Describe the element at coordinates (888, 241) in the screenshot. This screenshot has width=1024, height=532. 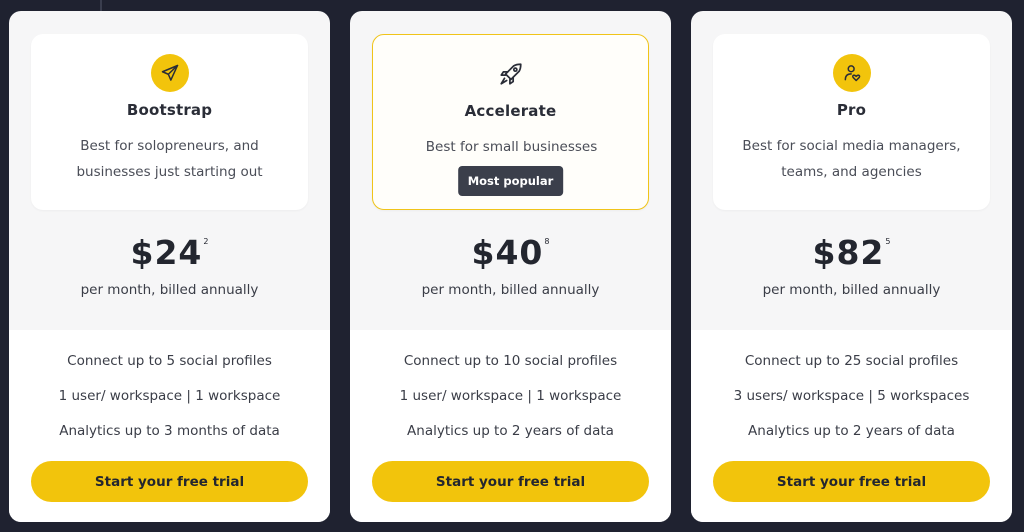
I see `price-superscript: 5` at that location.